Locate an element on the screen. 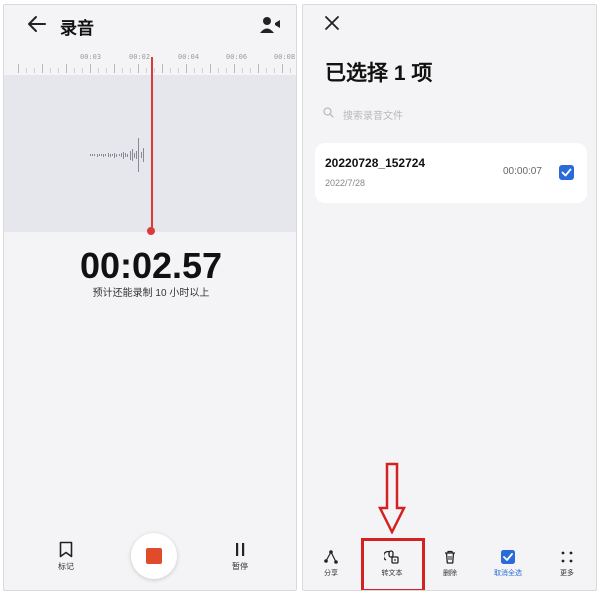  to-text-label: 转文本 is located at coordinates (392, 573).